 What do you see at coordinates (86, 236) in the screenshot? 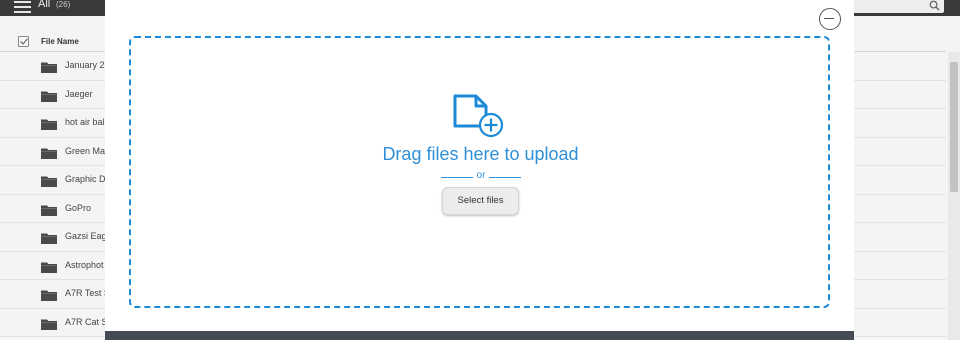
I see `file-name: Gazsi Eag` at bounding box center [86, 236].